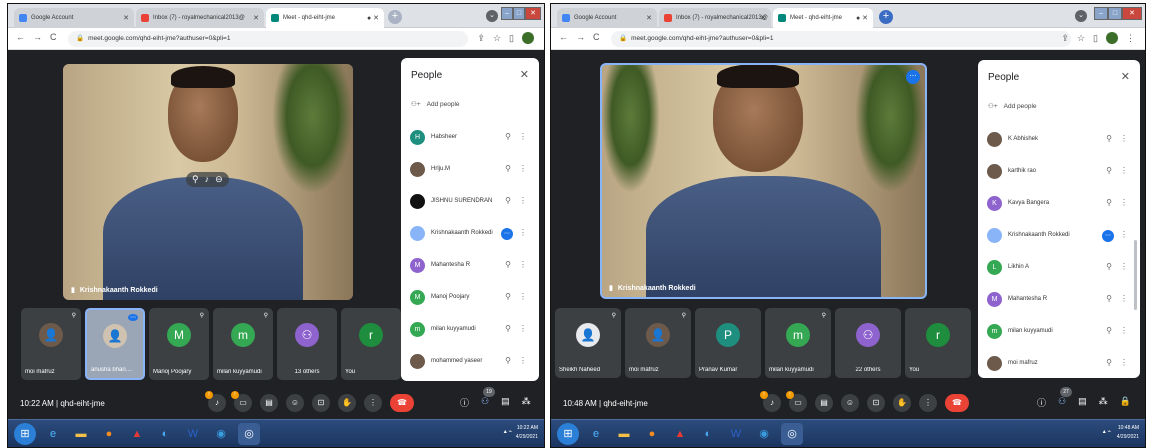  Describe the element at coordinates (715, 18) in the screenshot. I see `tab-inbox: Inbox (7) - royalmechanical2013@ ✕` at that location.